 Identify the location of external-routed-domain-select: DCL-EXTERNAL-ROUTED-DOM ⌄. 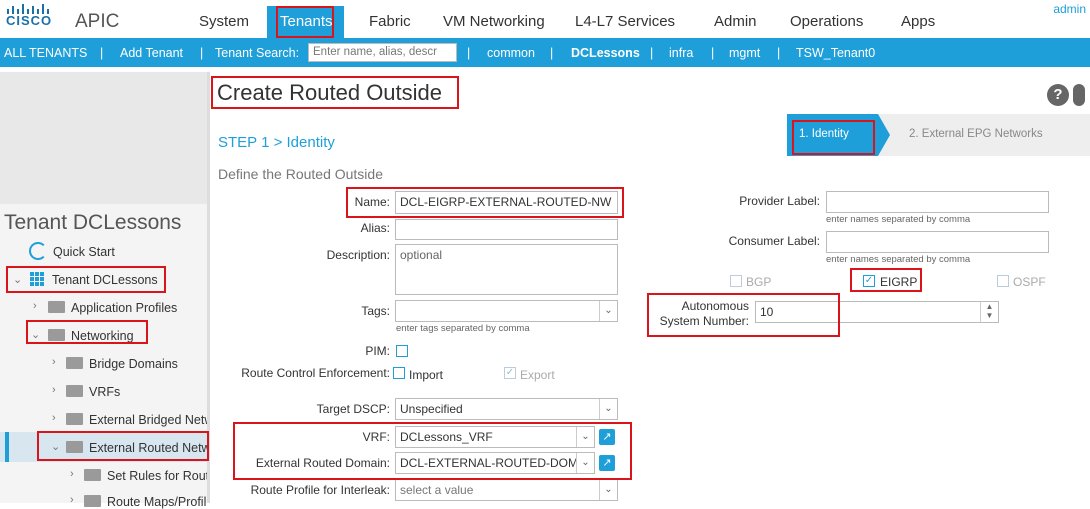
(495, 463).